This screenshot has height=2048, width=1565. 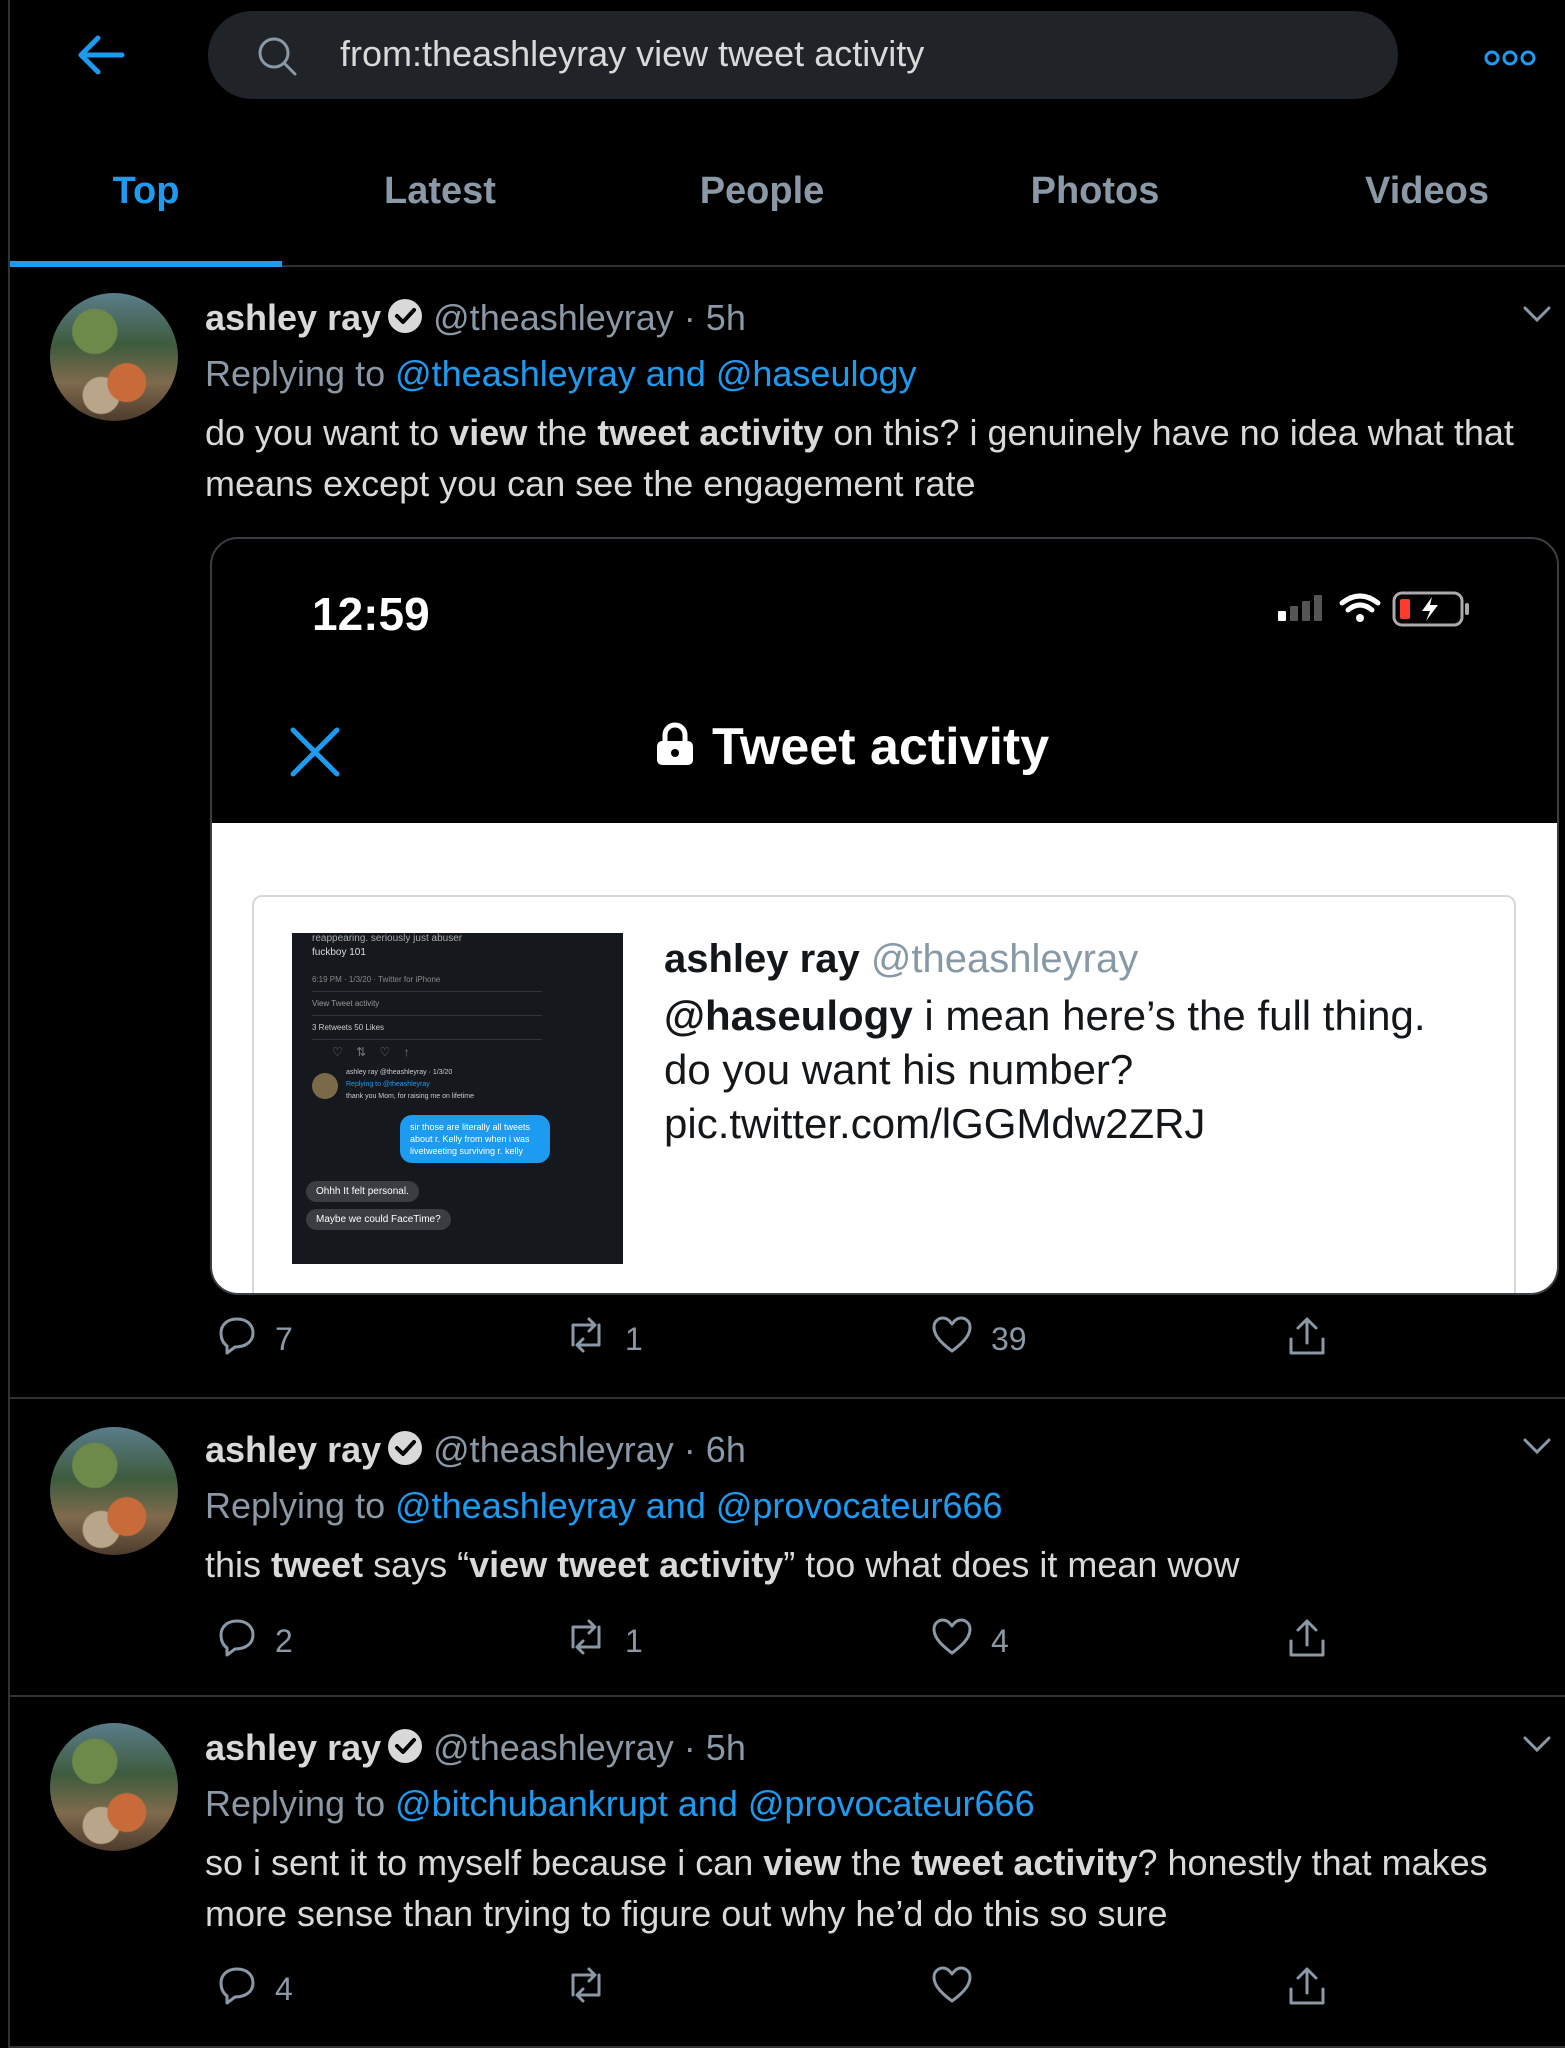 What do you see at coordinates (146, 191) in the screenshot?
I see `tab-top: Top` at bounding box center [146, 191].